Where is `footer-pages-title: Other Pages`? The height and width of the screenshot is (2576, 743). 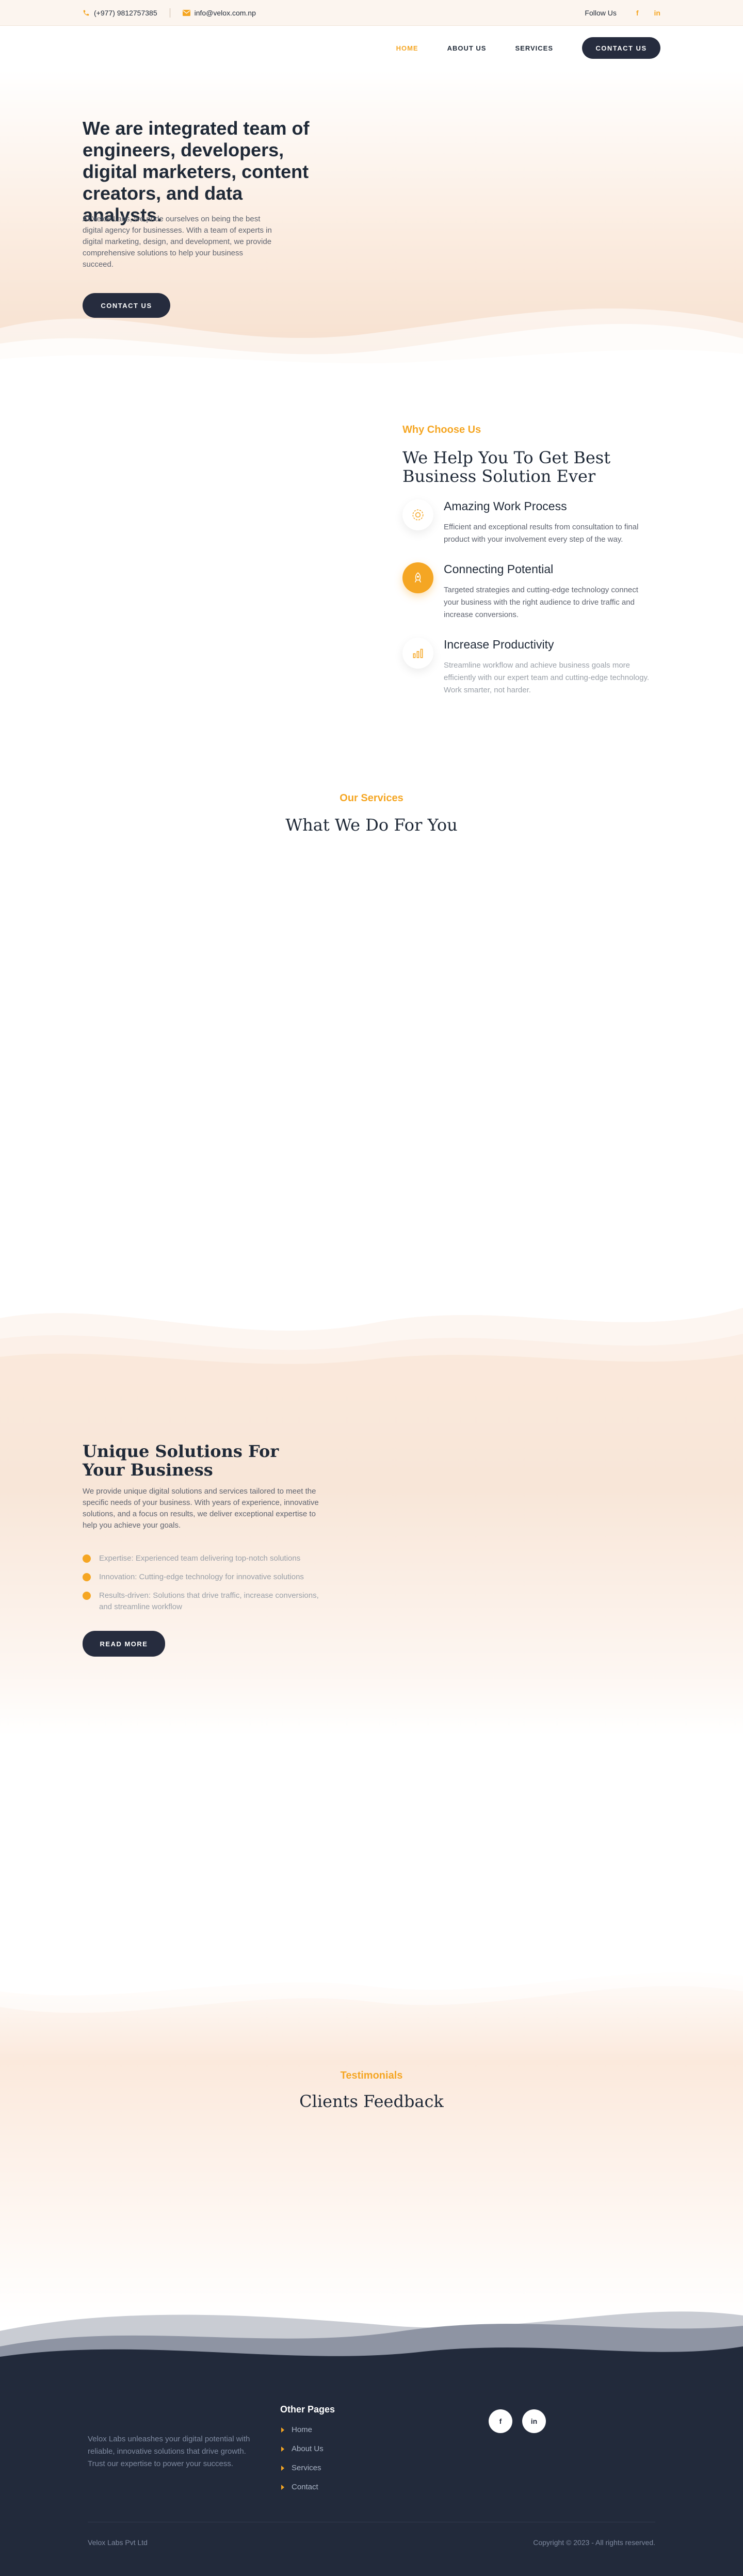
footer-pages-title: Other Pages is located at coordinates (307, 2409).